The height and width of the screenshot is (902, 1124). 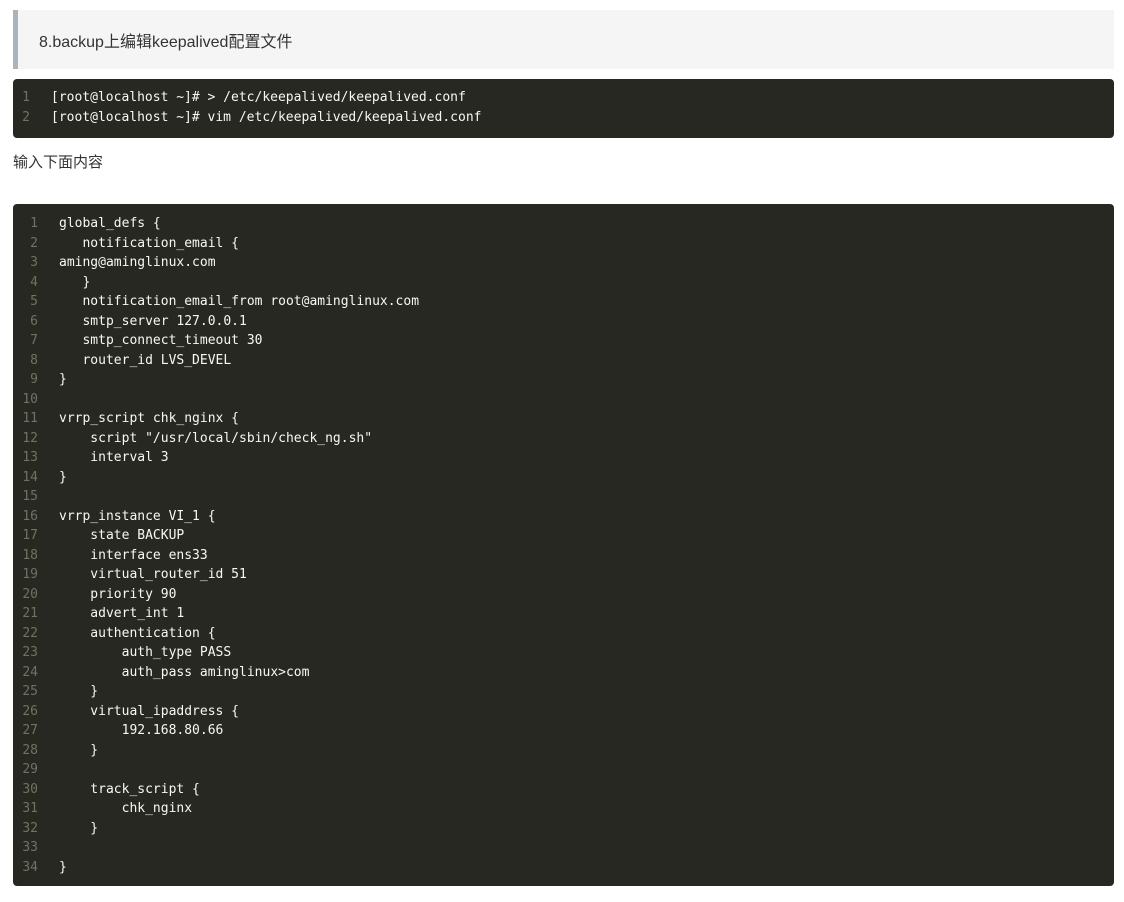 I want to click on code-line: 11 vrrp_script chk_nginx {, so click(x=563, y=419).